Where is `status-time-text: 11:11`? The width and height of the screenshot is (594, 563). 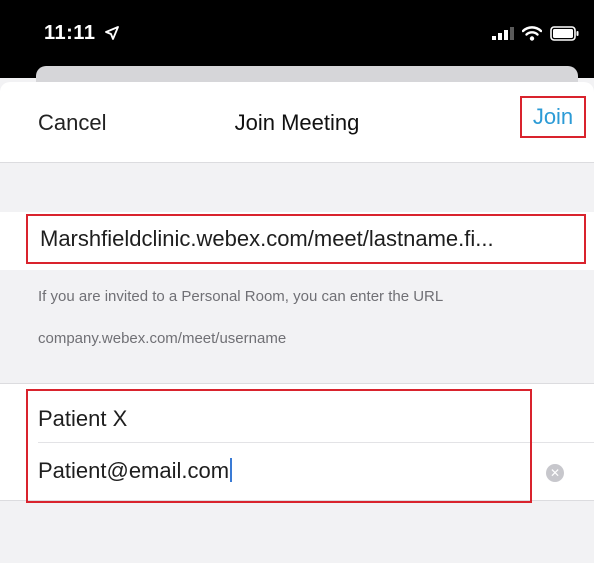 status-time-text: 11:11 is located at coordinates (70, 33).